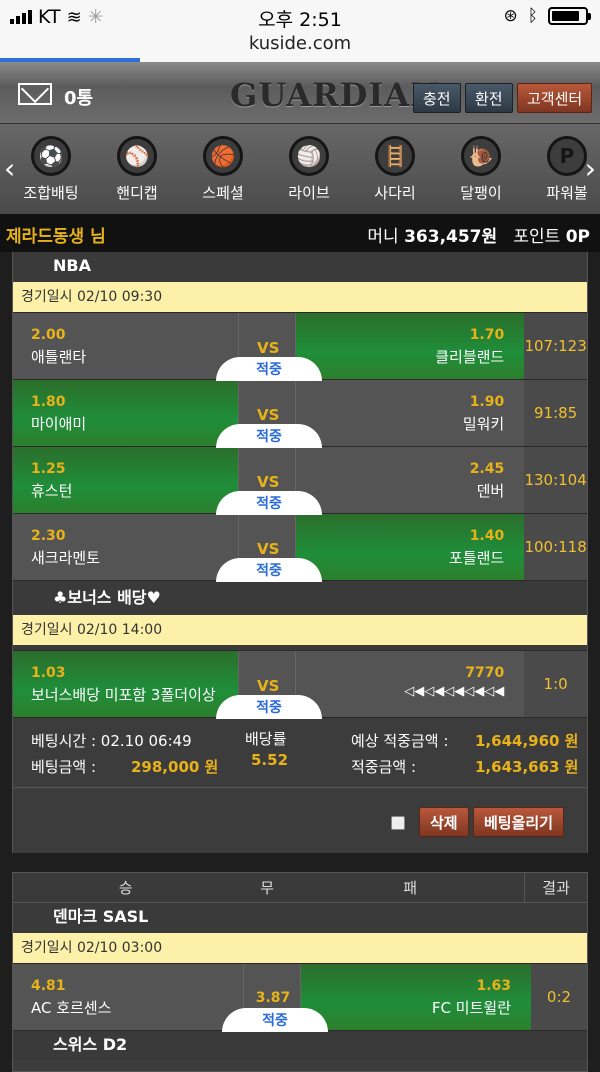  What do you see at coordinates (410, 413) in the screenshot?
I see `away-pick: 1.90 밀워키` at bounding box center [410, 413].